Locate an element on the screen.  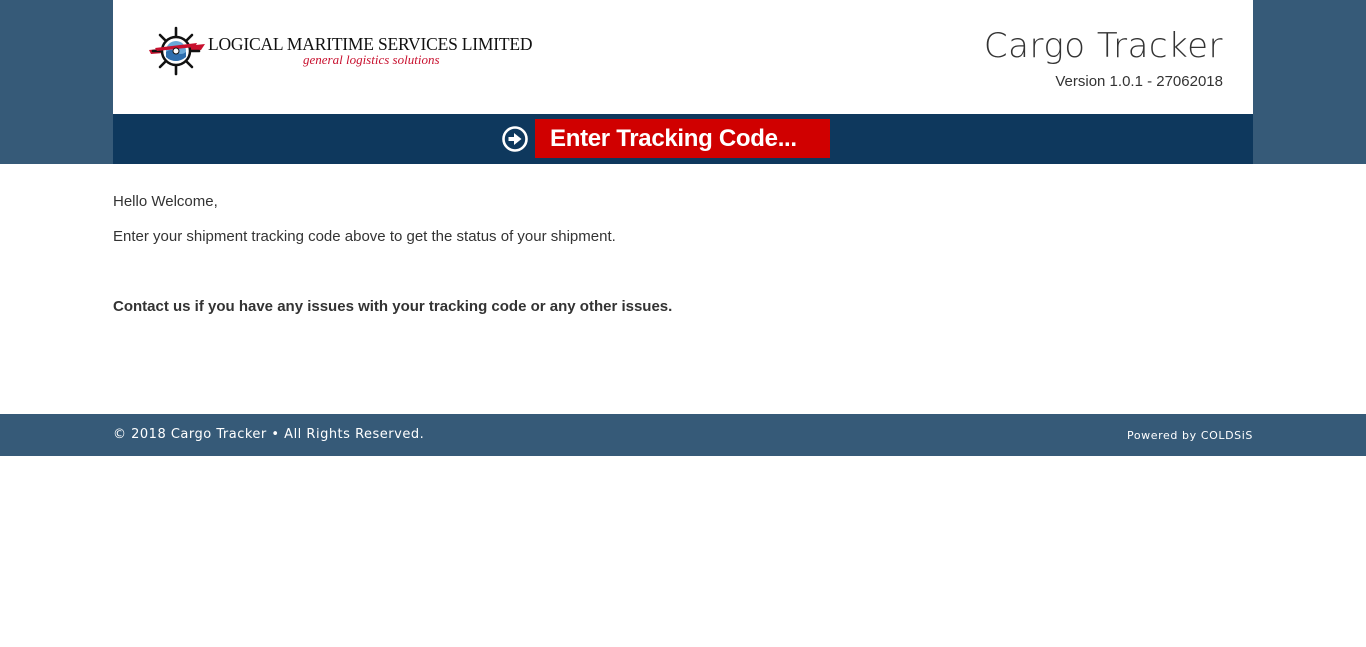
app-version: Version 1.0.1 - 27062018 is located at coordinates (1139, 81).